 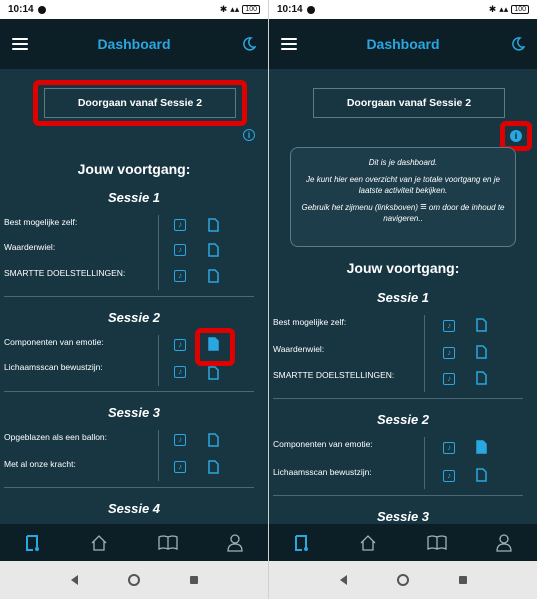 What do you see at coordinates (310, 9) in the screenshot?
I see `notification-icon` at bounding box center [310, 9].